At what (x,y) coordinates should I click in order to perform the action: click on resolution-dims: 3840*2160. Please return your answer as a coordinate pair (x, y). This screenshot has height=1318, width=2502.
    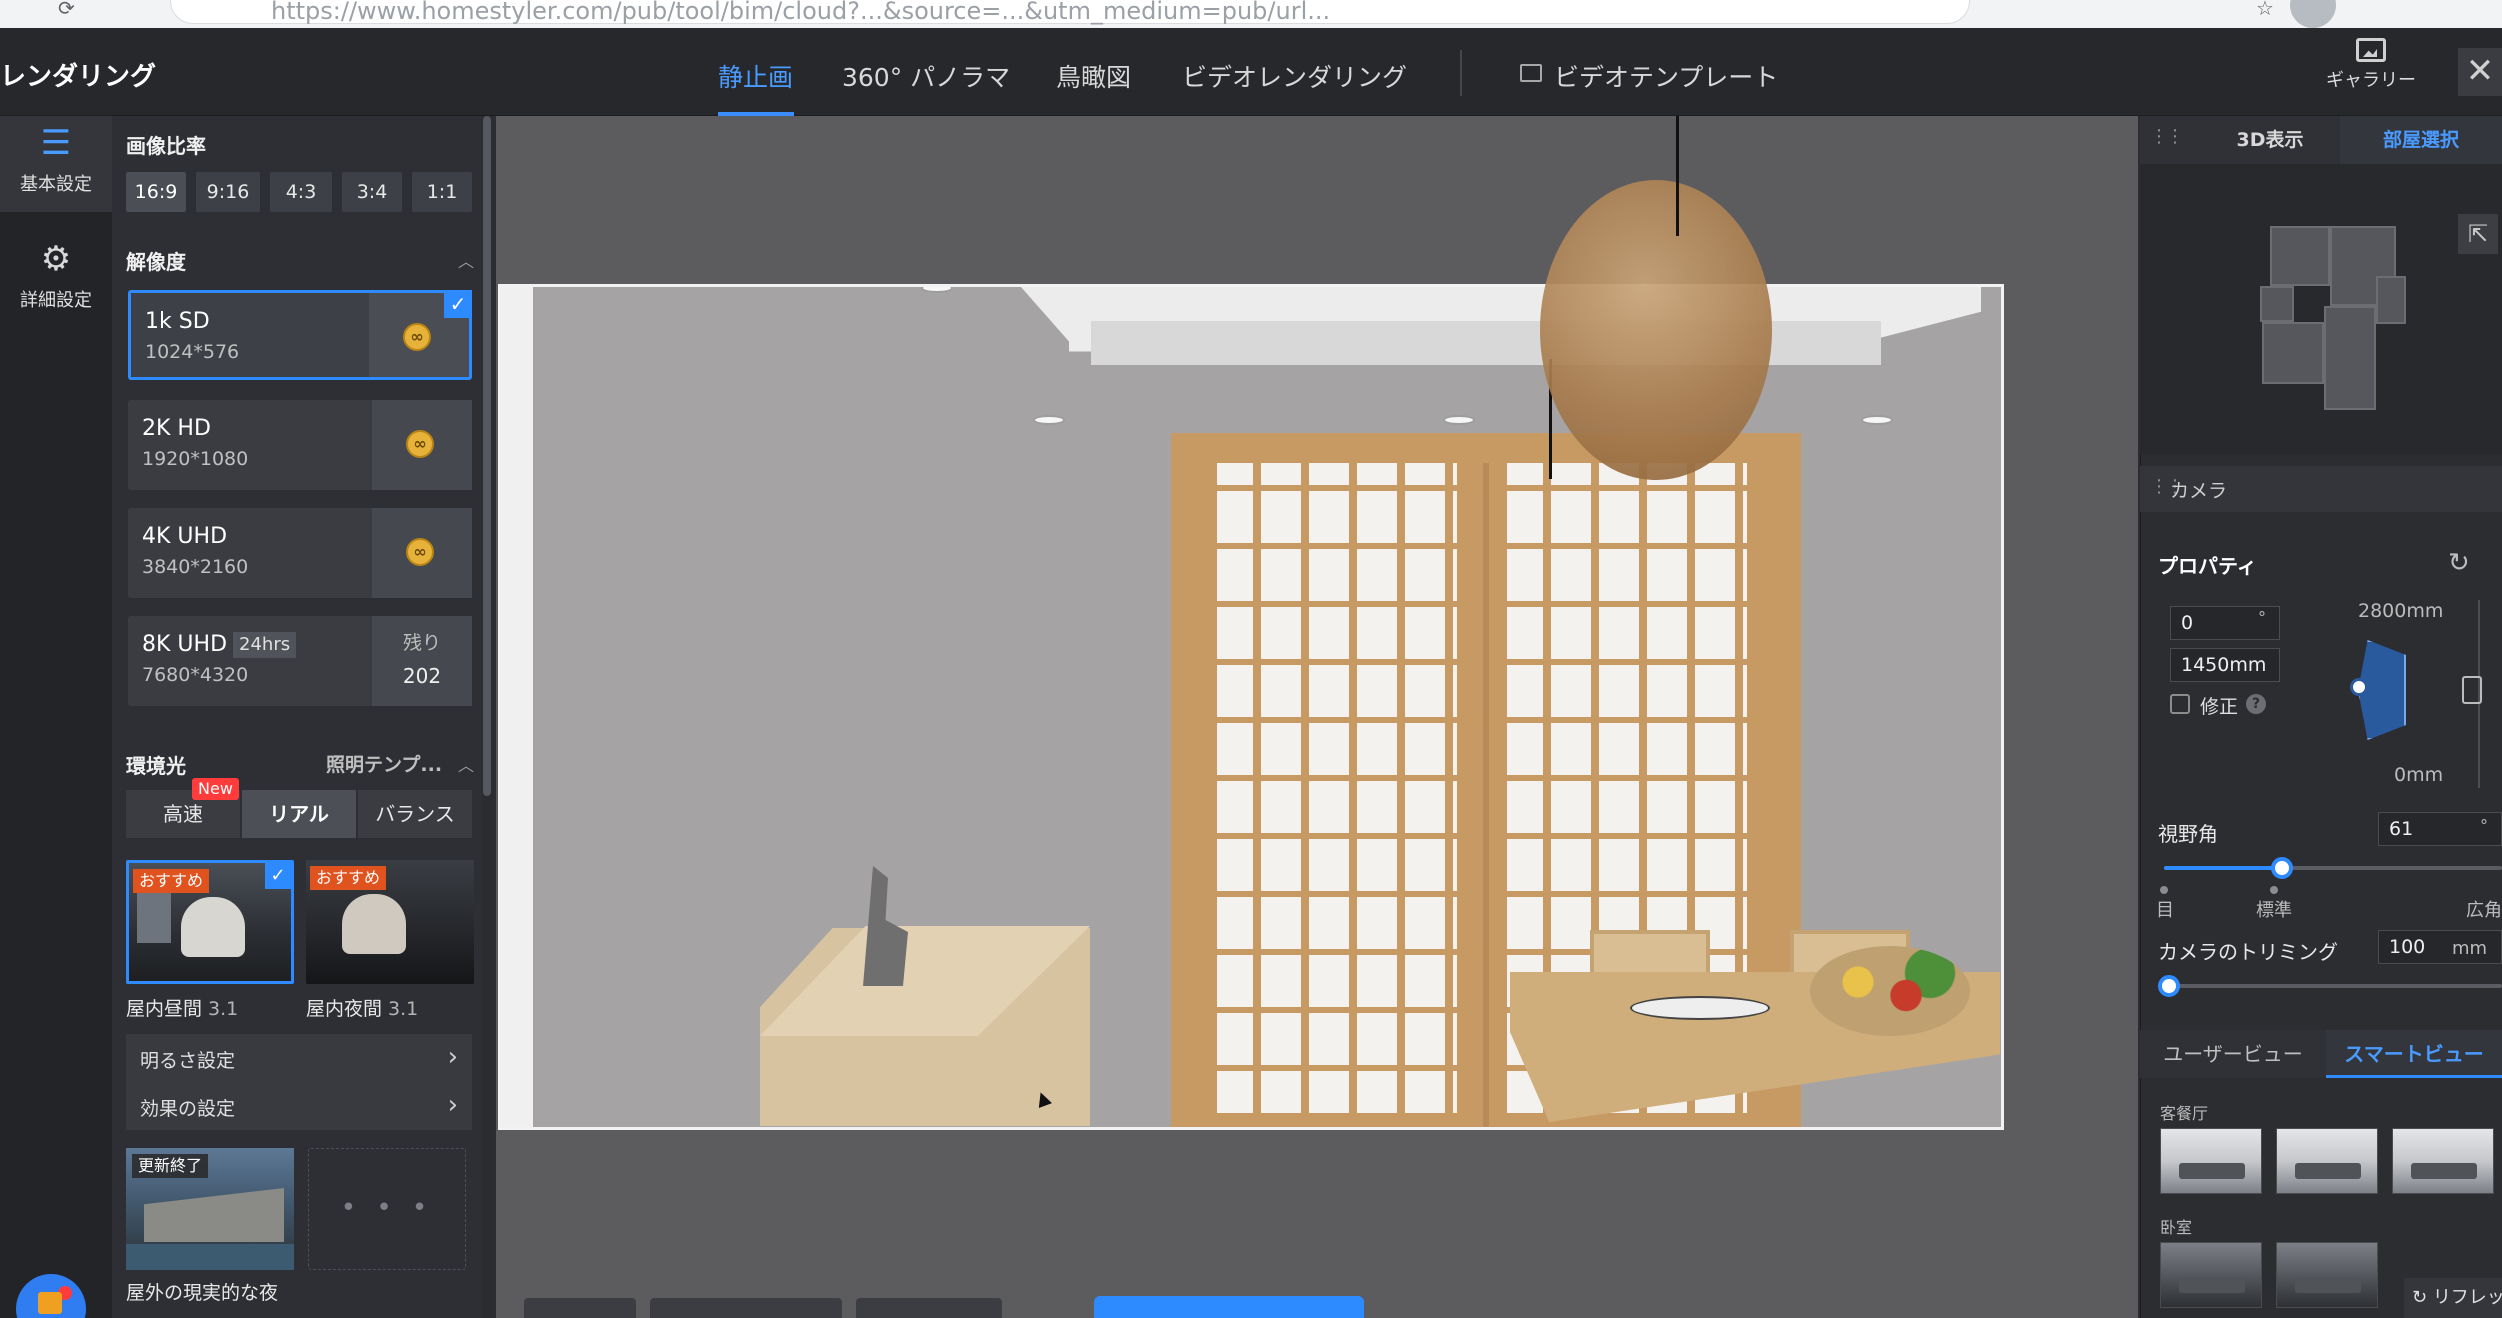
    Looking at the image, I should click on (195, 567).